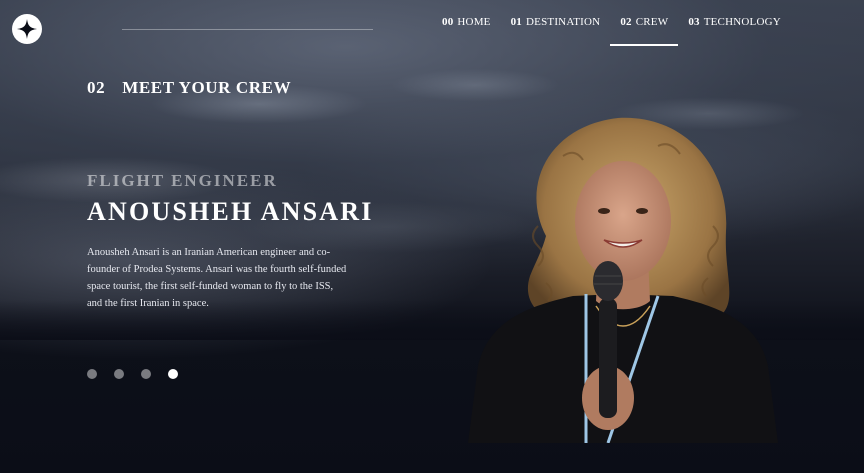 Image resolution: width=864 pixels, height=473 pixels. Describe the element at coordinates (448, 22) in the screenshot. I see `nav-home-number: 00` at that location.